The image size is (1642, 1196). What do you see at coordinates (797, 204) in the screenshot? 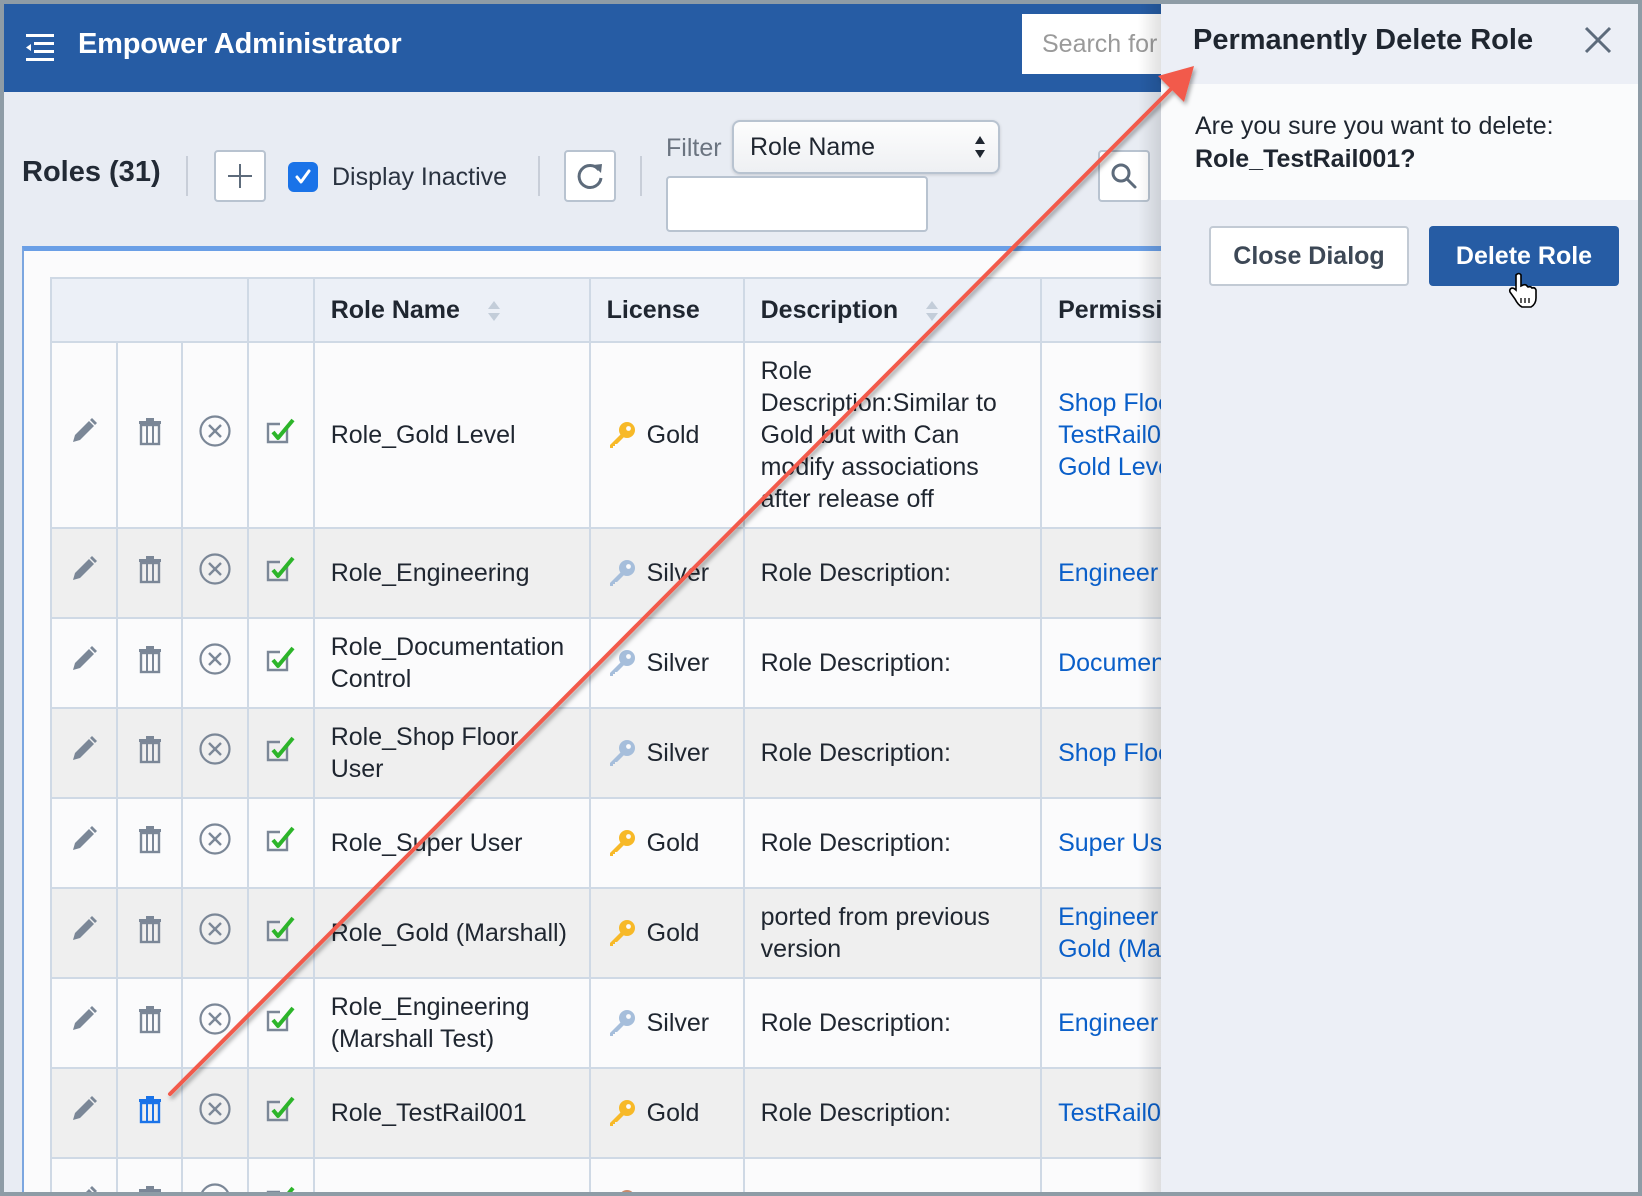
I see `filter-text-input` at bounding box center [797, 204].